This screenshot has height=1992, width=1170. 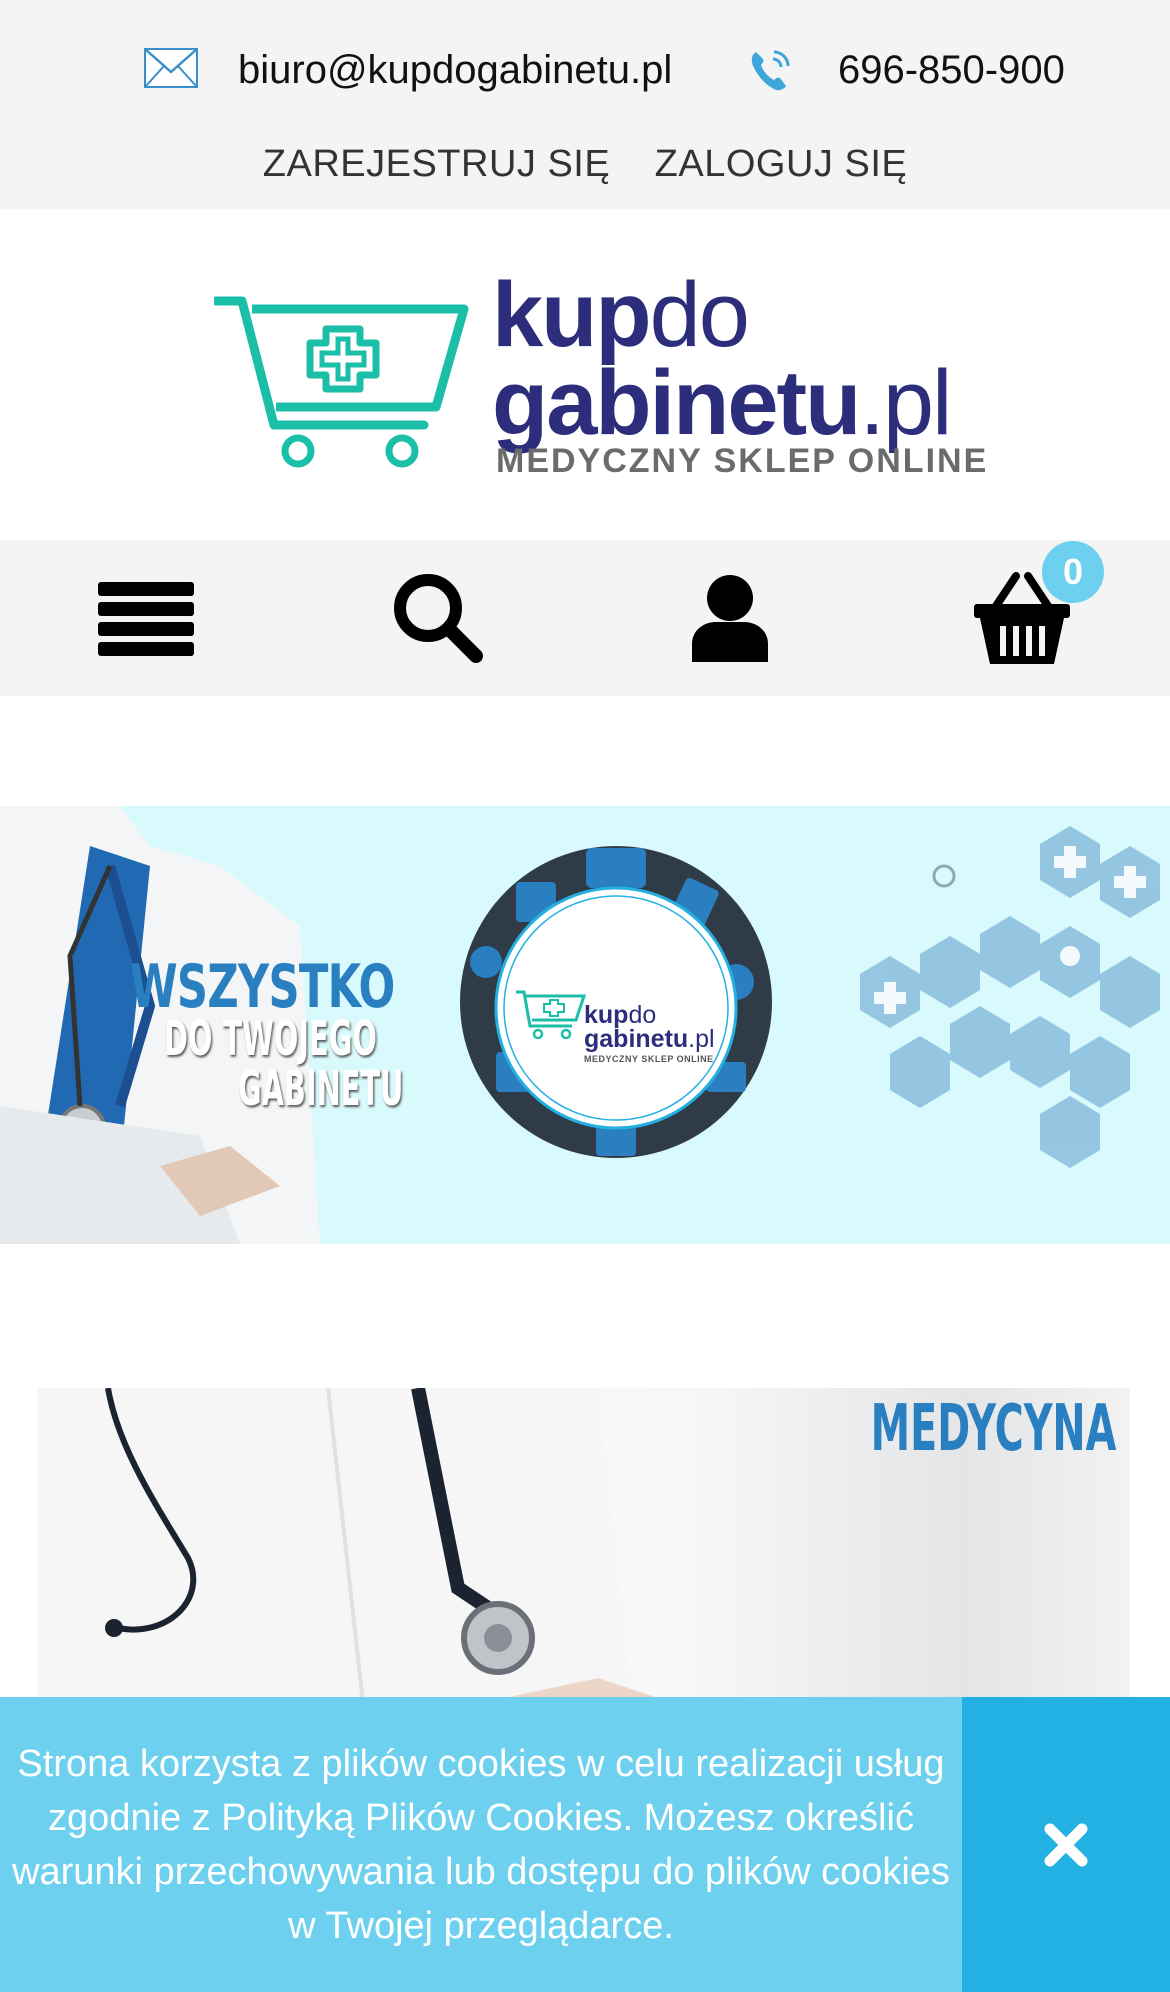 What do you see at coordinates (1010, 997) in the screenshot?
I see `medical-hexagons-image` at bounding box center [1010, 997].